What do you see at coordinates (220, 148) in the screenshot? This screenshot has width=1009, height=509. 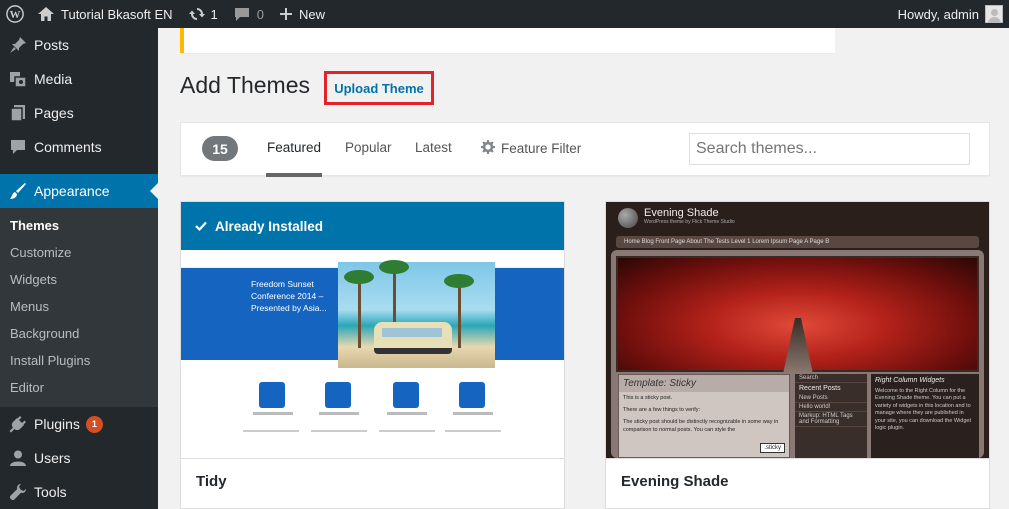 I see `theme-count-badge: 15` at bounding box center [220, 148].